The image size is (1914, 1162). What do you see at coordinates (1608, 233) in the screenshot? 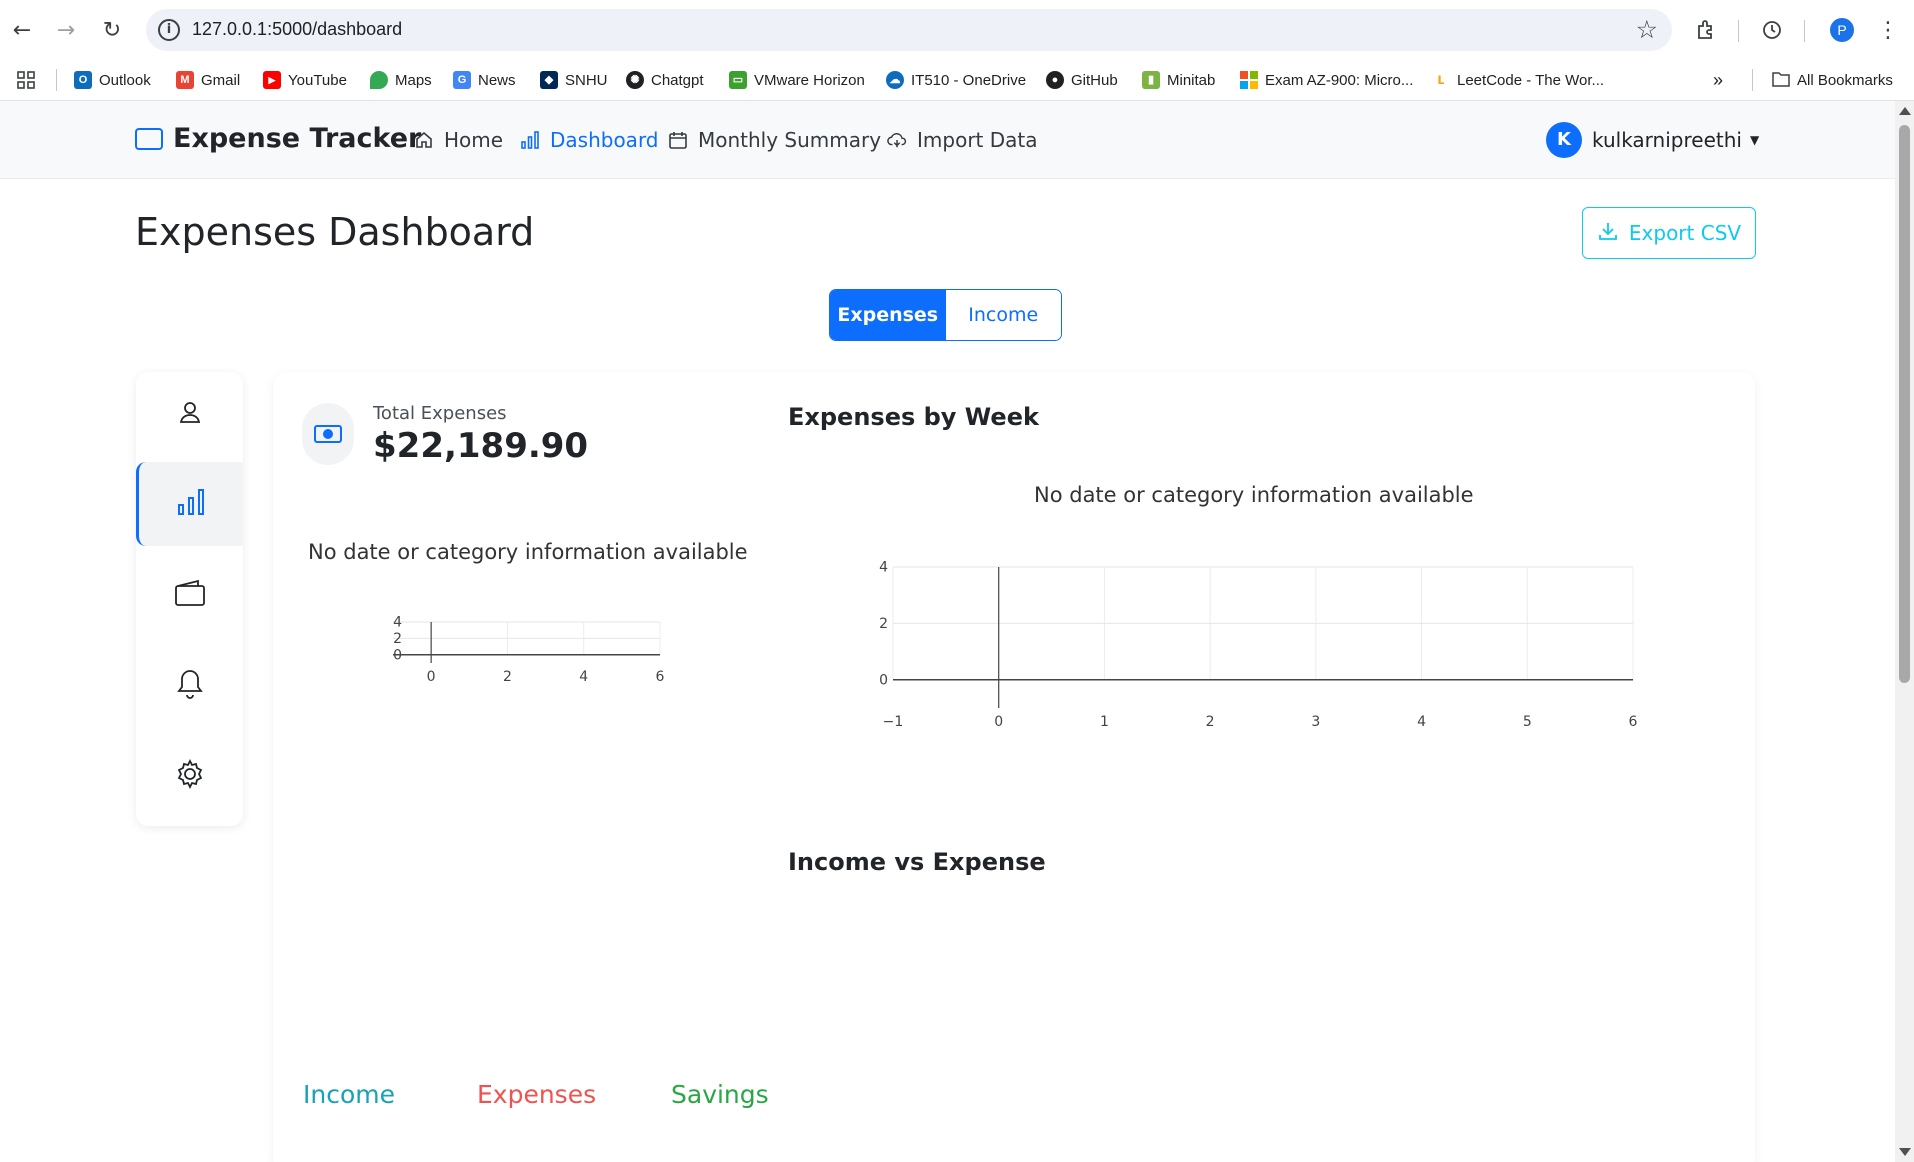
I see `download-icon` at bounding box center [1608, 233].